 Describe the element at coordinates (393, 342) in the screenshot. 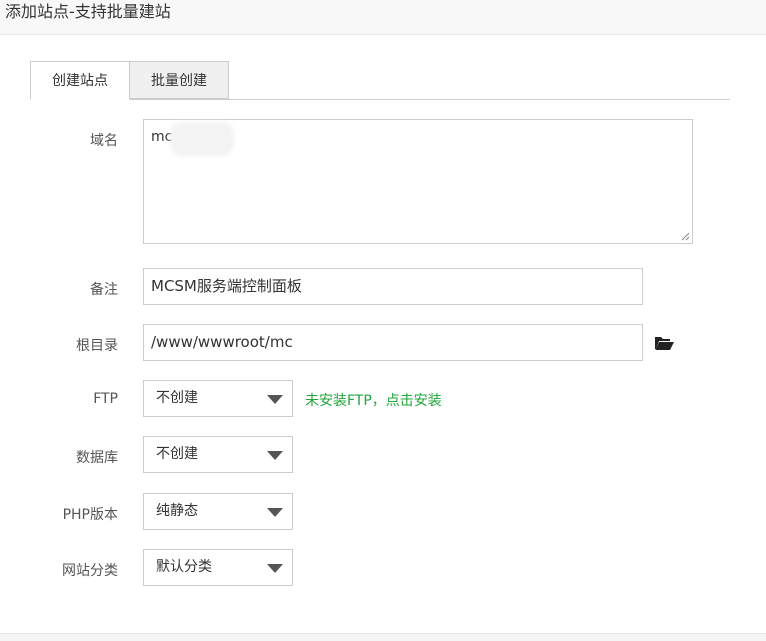

I see `root-dir-input: /www/wwwroot/mc` at that location.